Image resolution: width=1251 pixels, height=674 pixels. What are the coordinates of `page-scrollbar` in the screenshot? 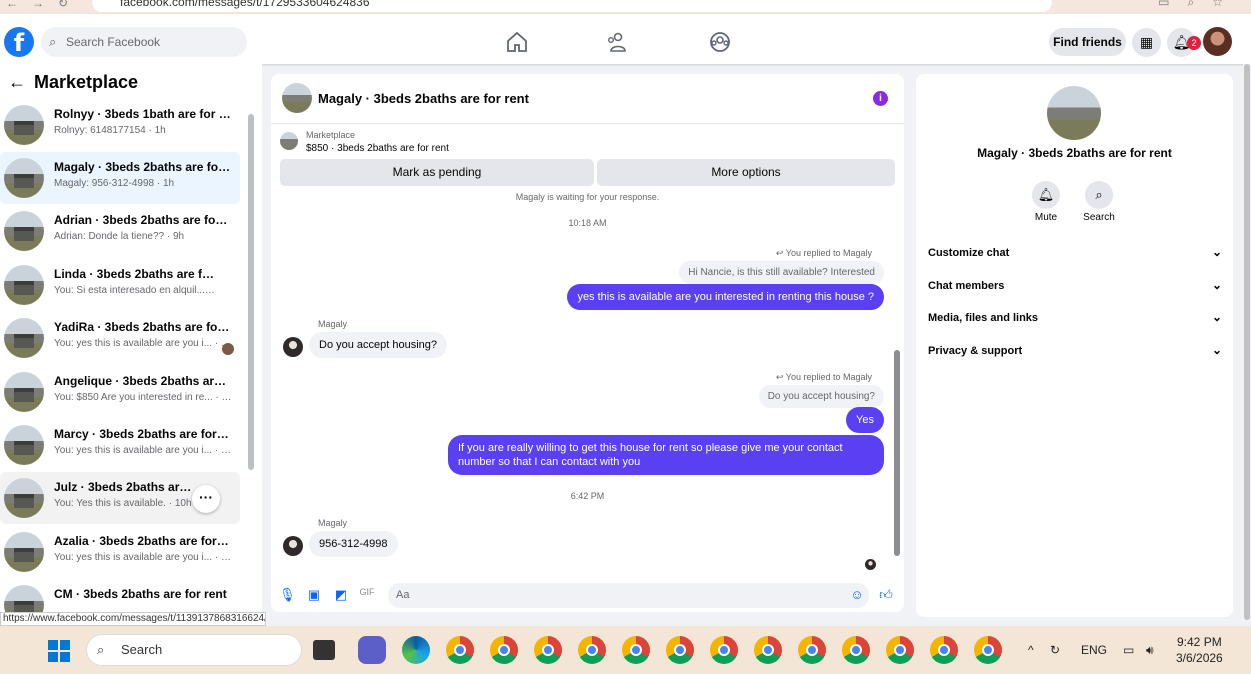 It's located at (1247, 344).